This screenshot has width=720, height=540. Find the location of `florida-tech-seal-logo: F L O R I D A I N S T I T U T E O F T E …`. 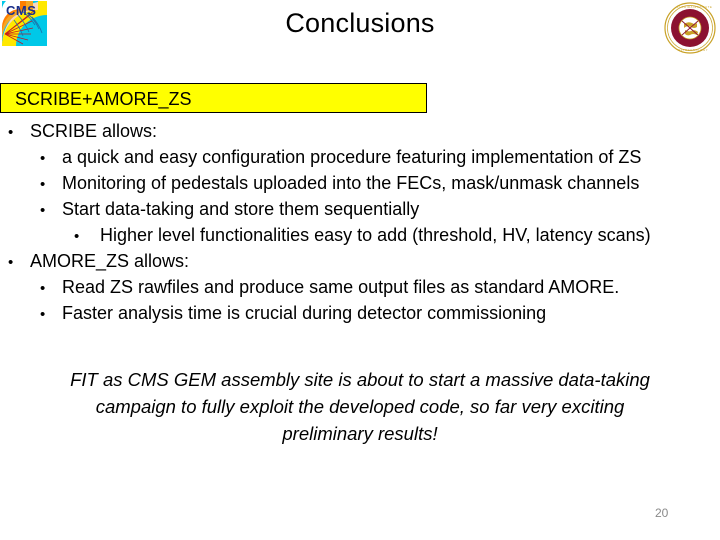

florida-tech-seal-logo: F L O R I D A I N S T I T U T E O F T E … is located at coordinates (690, 28).